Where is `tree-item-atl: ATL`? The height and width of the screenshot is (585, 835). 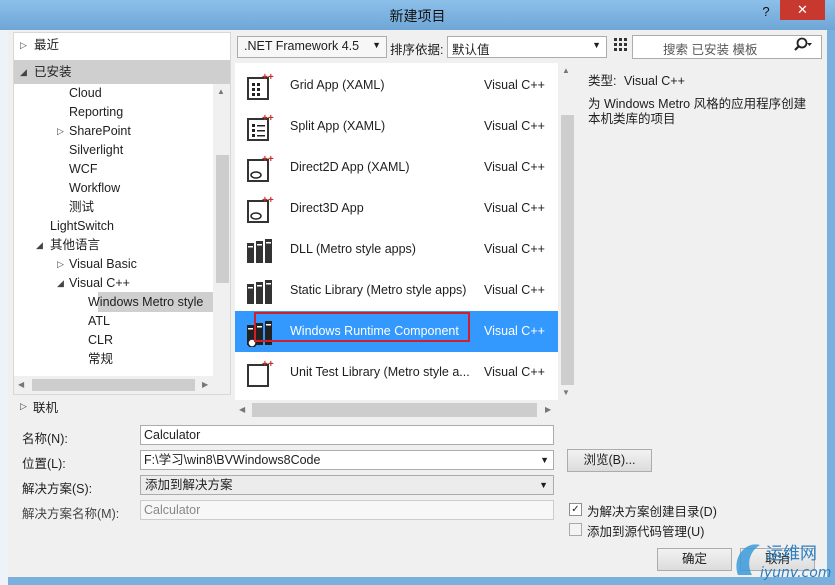 tree-item-atl: ATL is located at coordinates (99, 321).